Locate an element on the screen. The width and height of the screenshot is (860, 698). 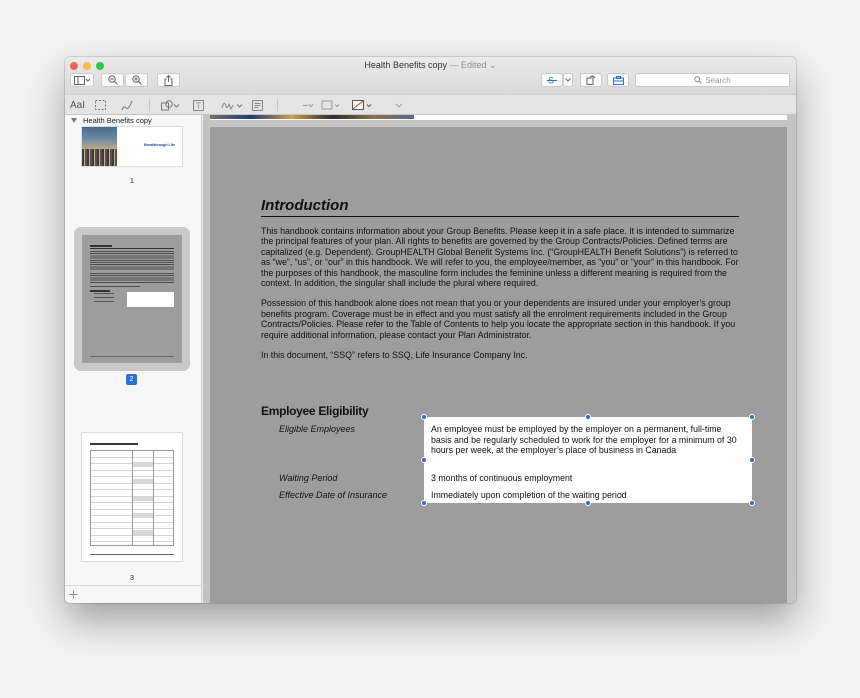
rectangular-selection-icon is located at coordinates (100, 105).